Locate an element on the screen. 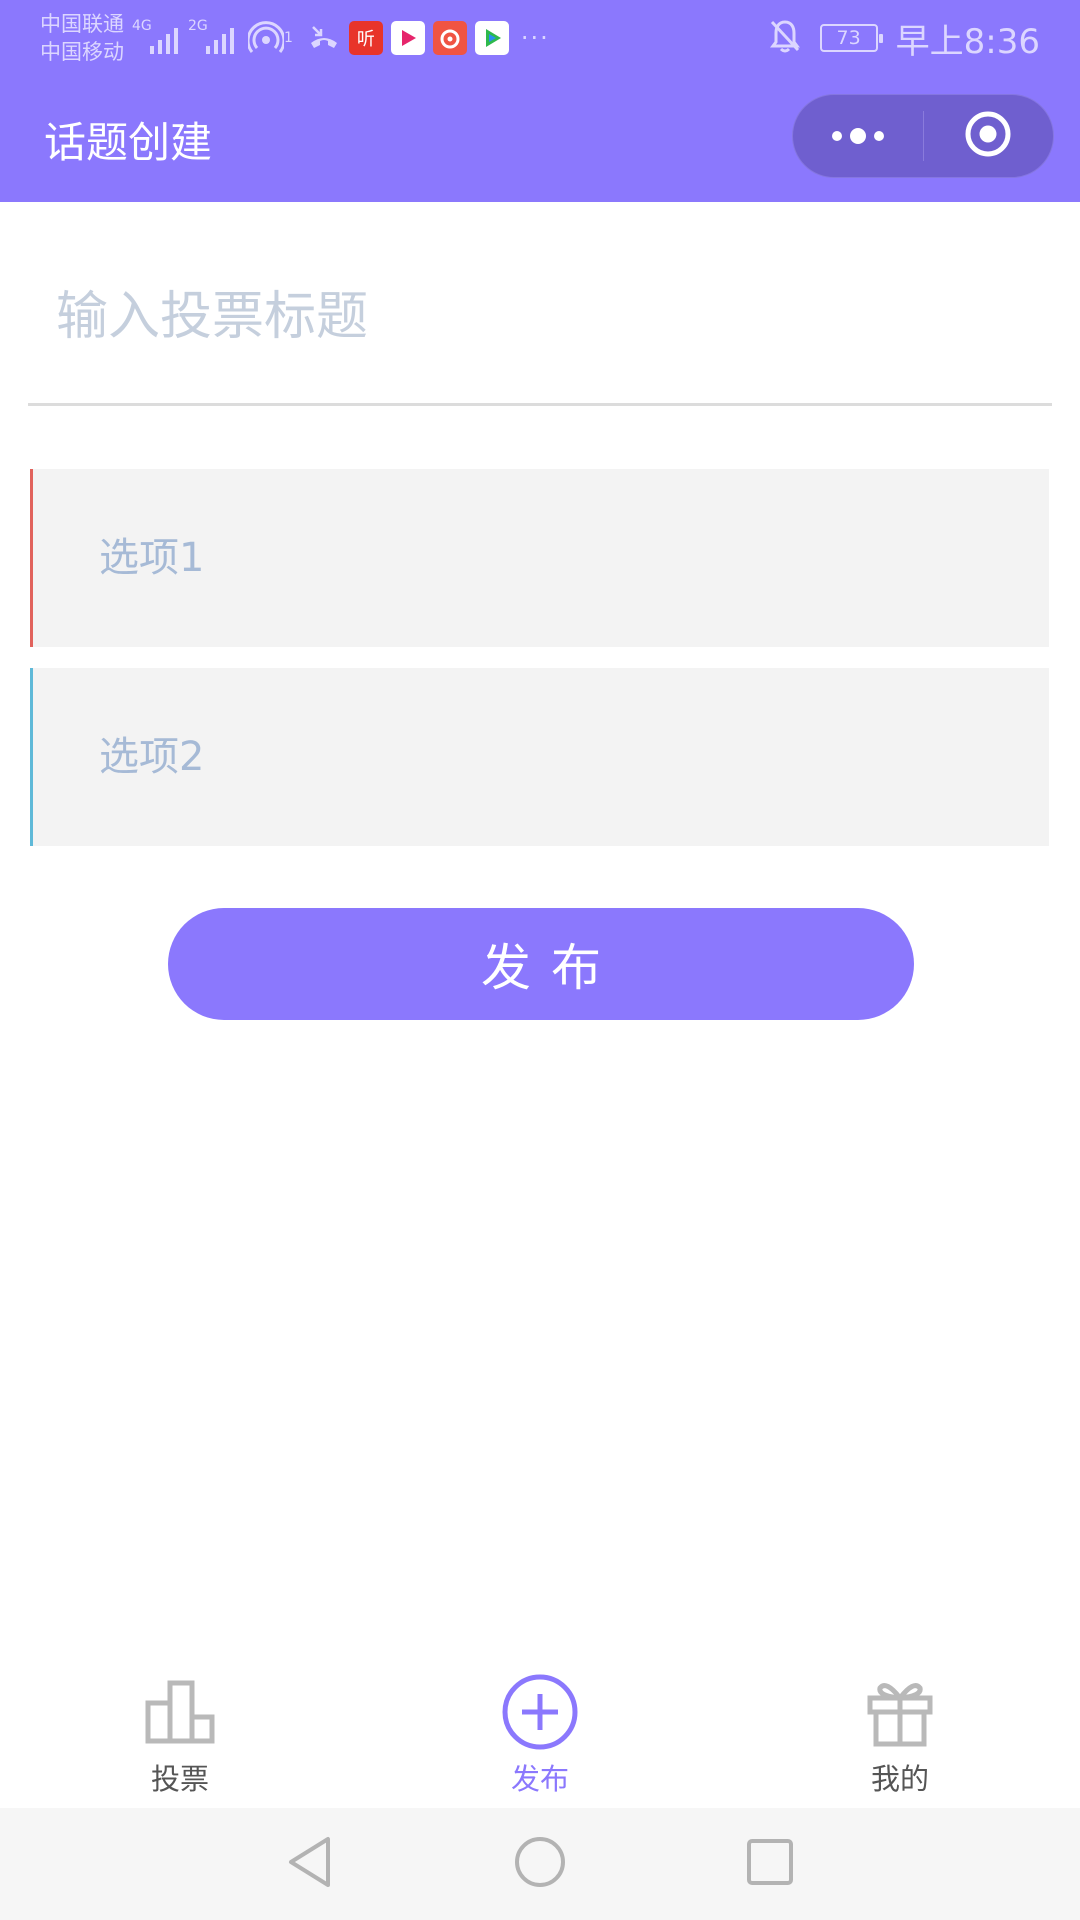 The width and height of the screenshot is (1080, 1920). option-2-input is located at coordinates (541, 757).